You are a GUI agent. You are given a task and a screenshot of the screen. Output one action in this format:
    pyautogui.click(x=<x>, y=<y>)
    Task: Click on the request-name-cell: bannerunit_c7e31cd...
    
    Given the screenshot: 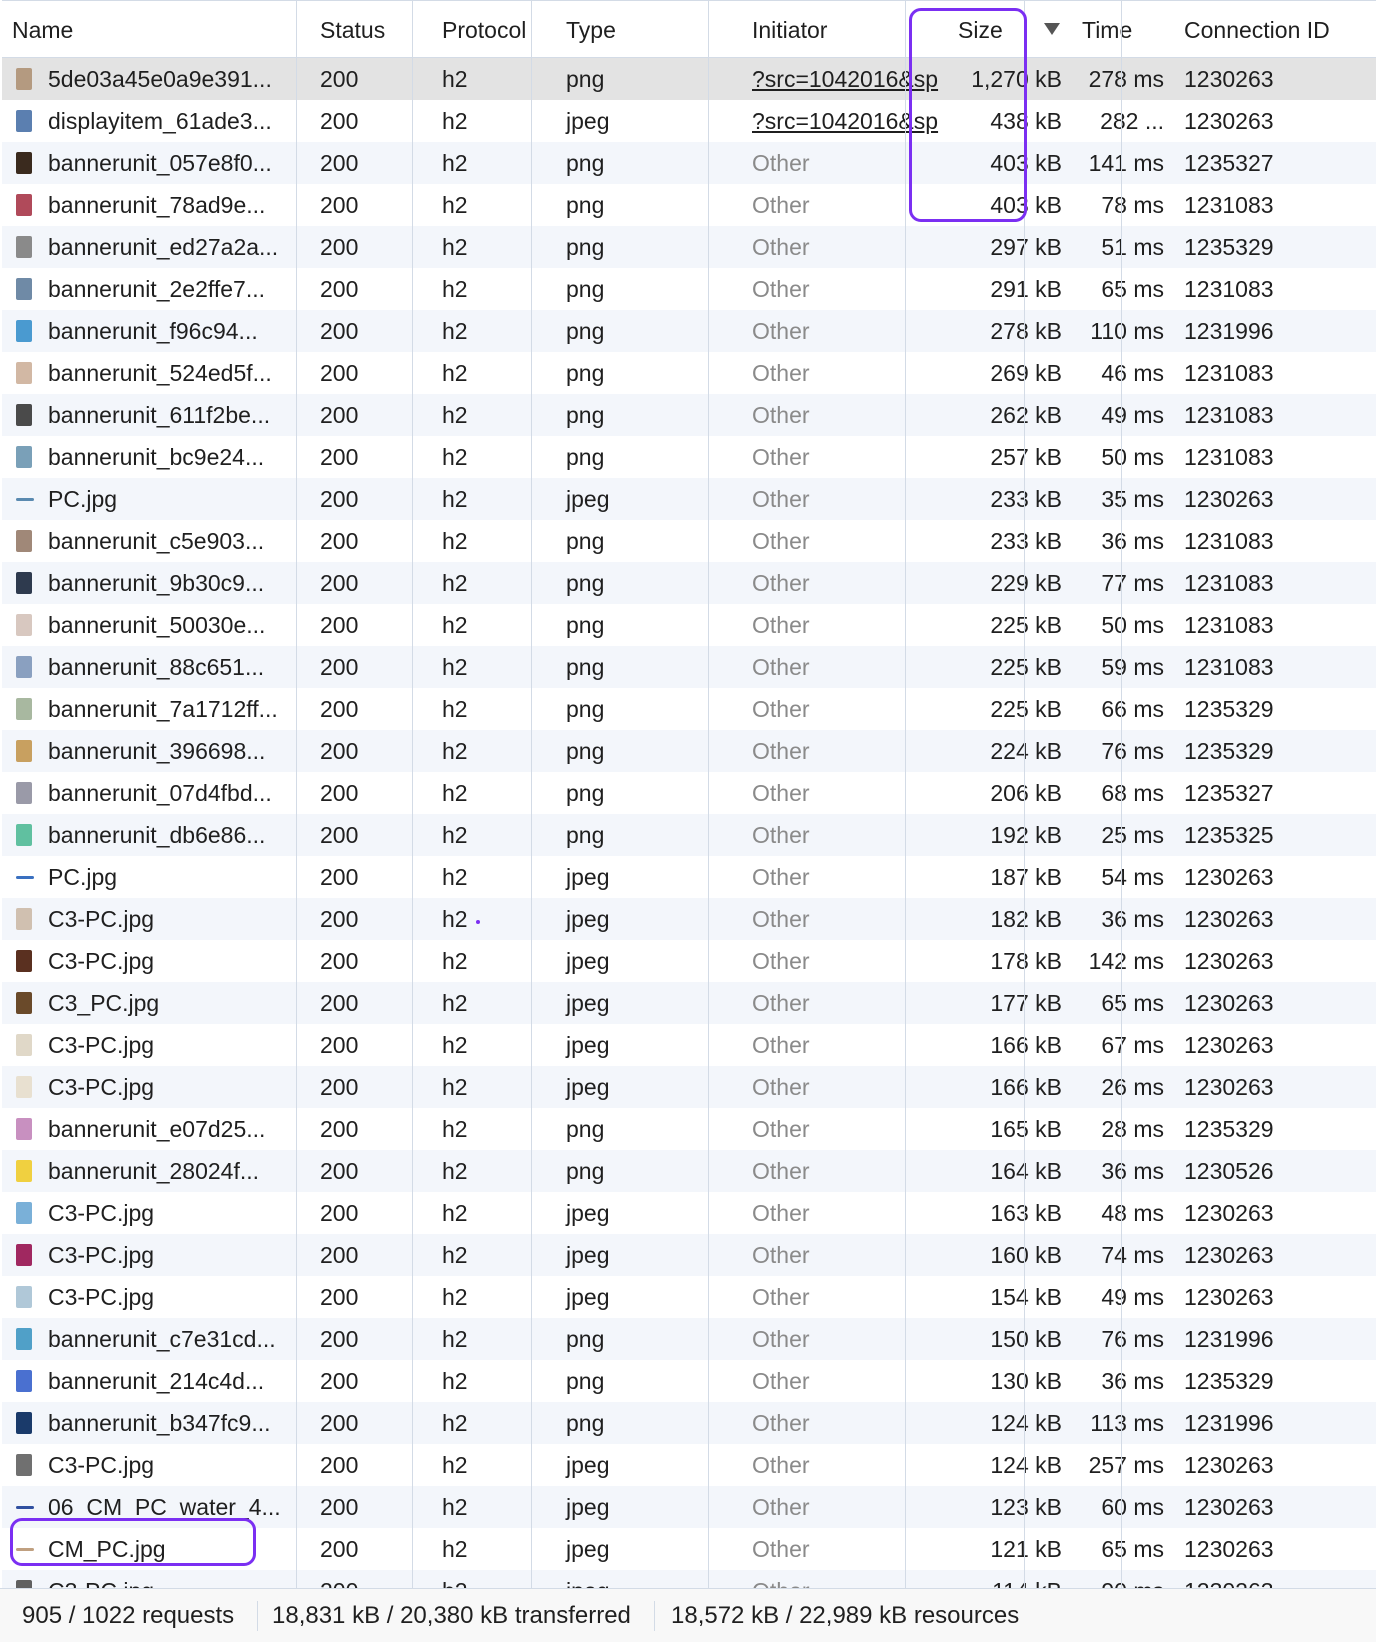 What is the action you would take?
    pyautogui.click(x=156, y=1339)
    